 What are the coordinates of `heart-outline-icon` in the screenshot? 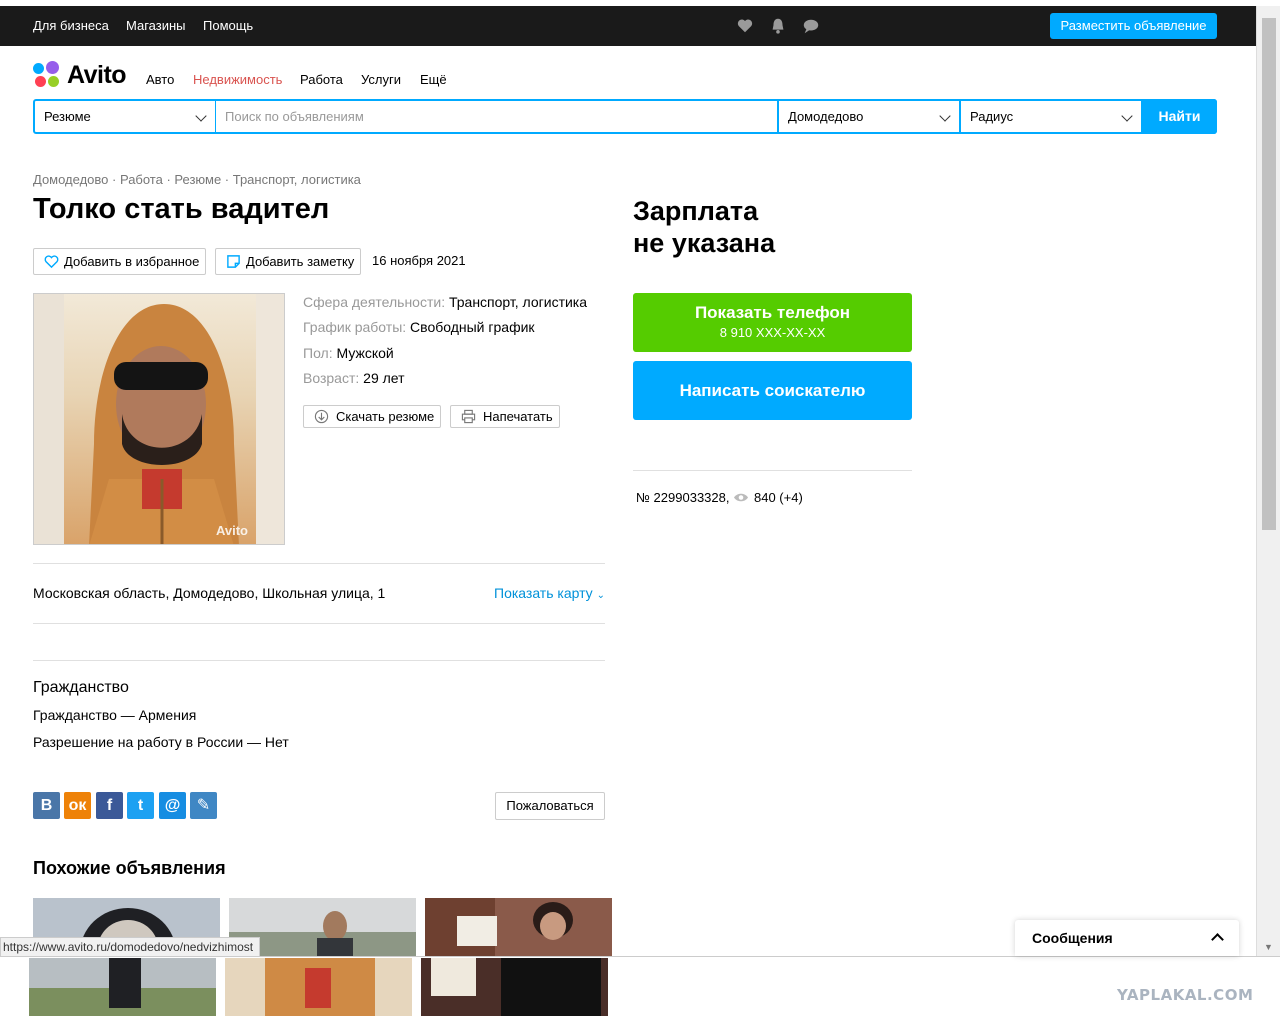 It's located at (51, 262).